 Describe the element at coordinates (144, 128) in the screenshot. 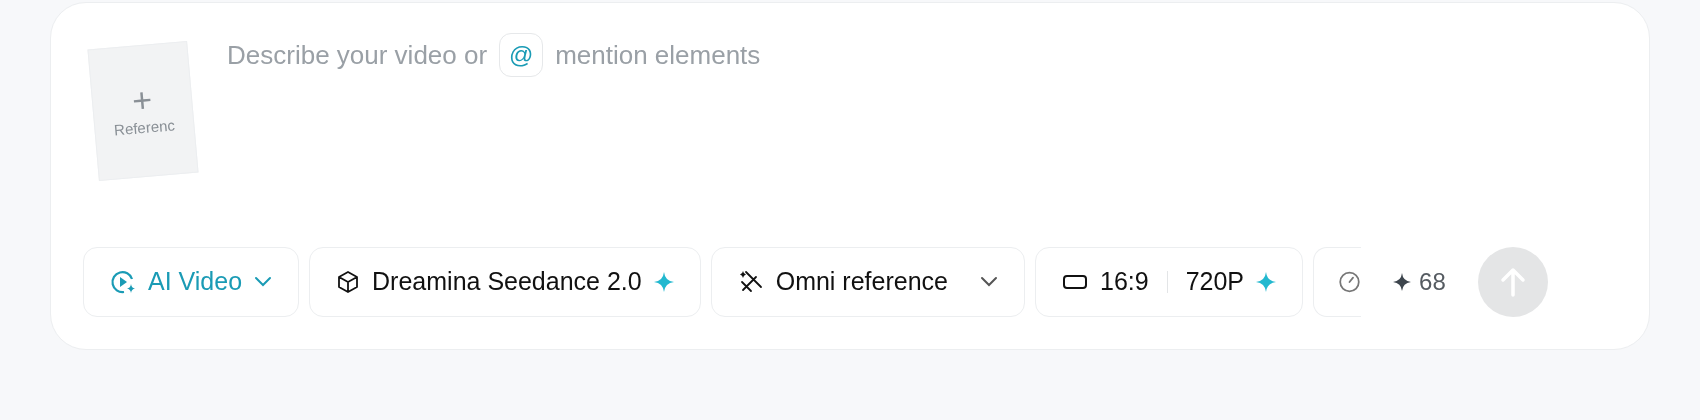

I see `reference-label: Referenc` at that location.